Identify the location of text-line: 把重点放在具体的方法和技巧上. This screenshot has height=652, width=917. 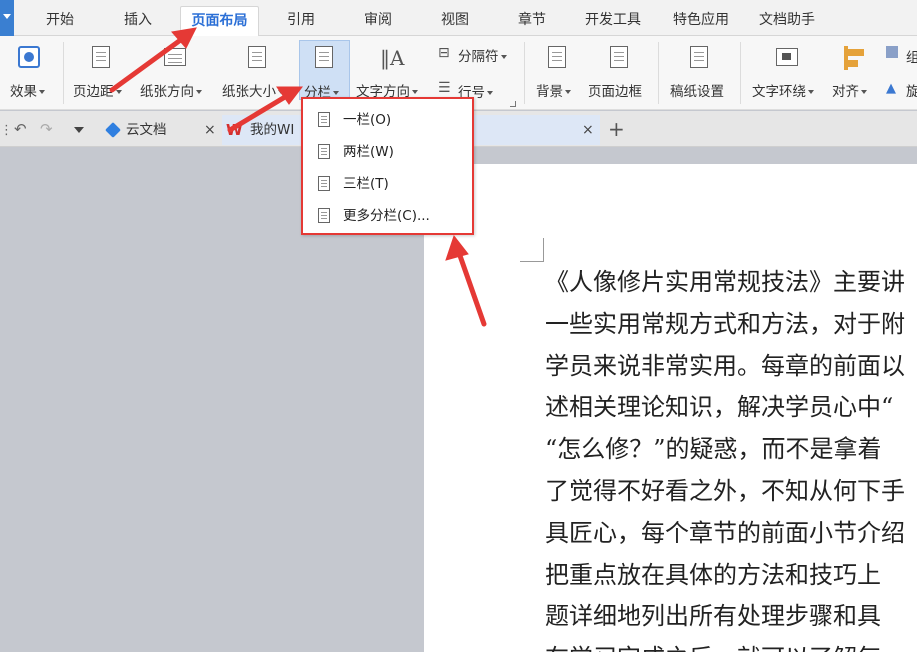
(713, 574).